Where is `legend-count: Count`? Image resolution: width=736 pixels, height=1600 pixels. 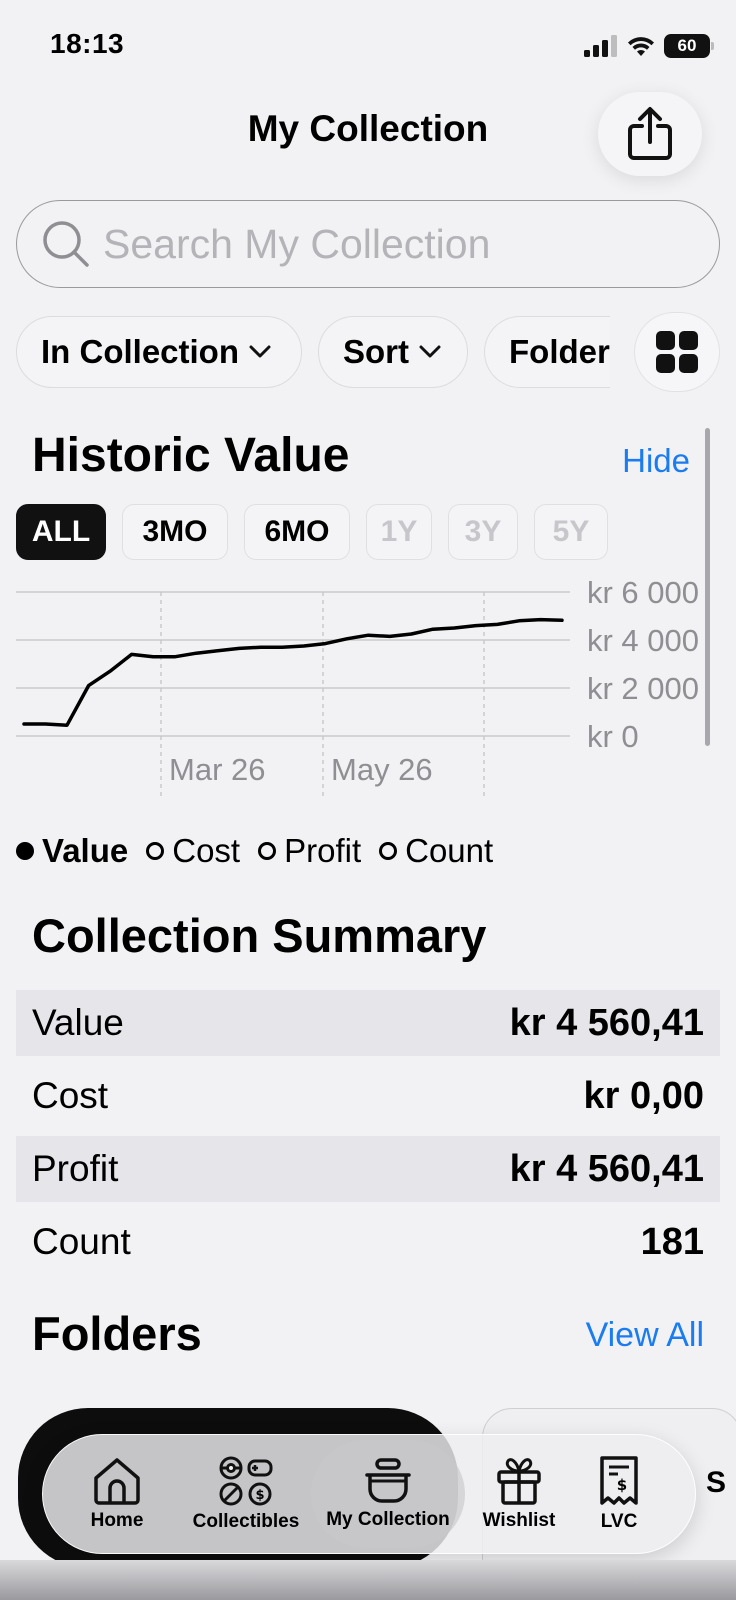
legend-count: Count is located at coordinates (436, 851).